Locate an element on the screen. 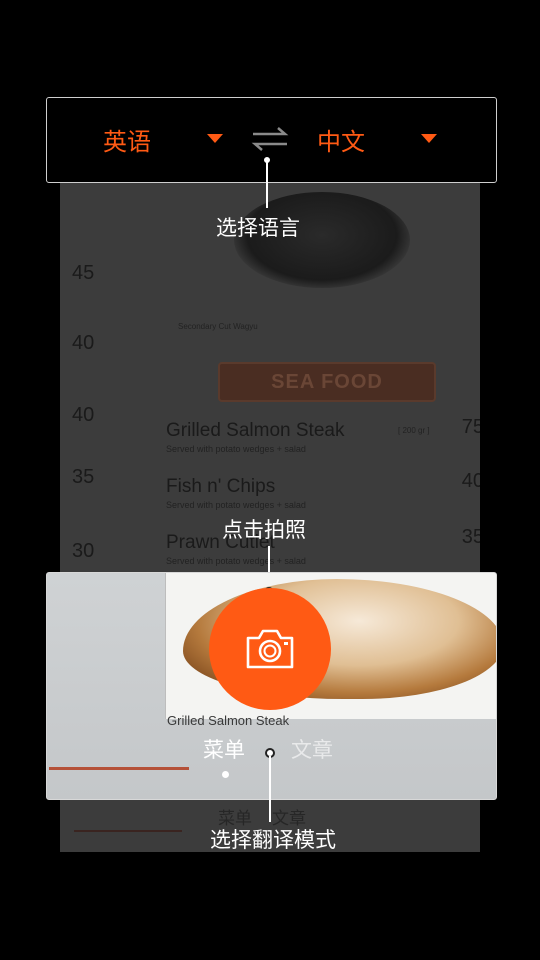  hint-select-language: 选择语言 is located at coordinates (258, 228).